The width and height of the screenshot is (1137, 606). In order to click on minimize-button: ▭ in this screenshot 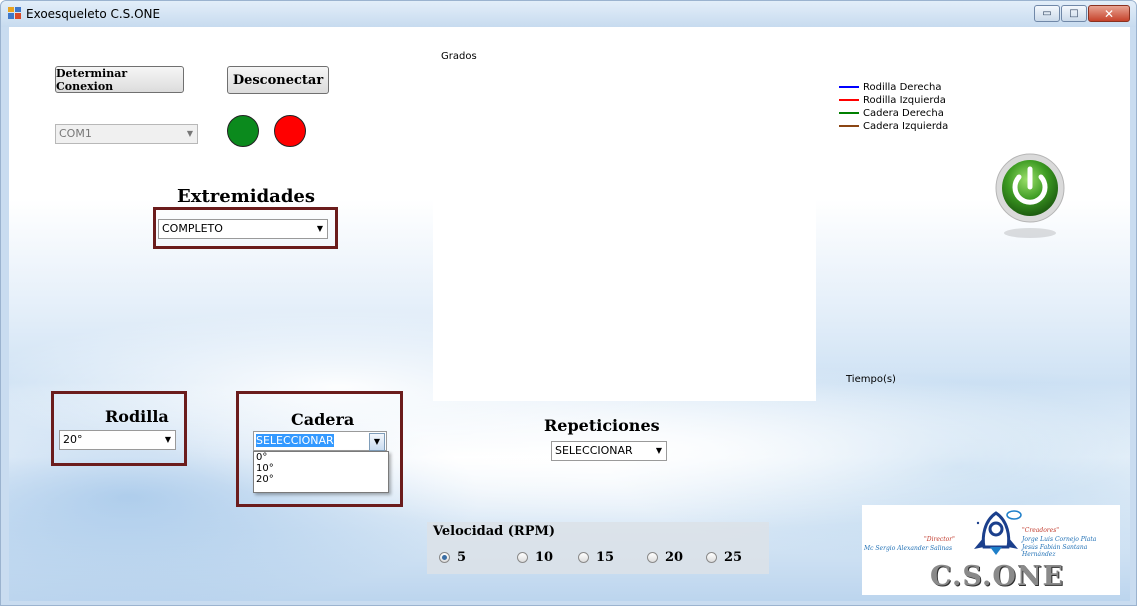, I will do `click(1047, 13)`.